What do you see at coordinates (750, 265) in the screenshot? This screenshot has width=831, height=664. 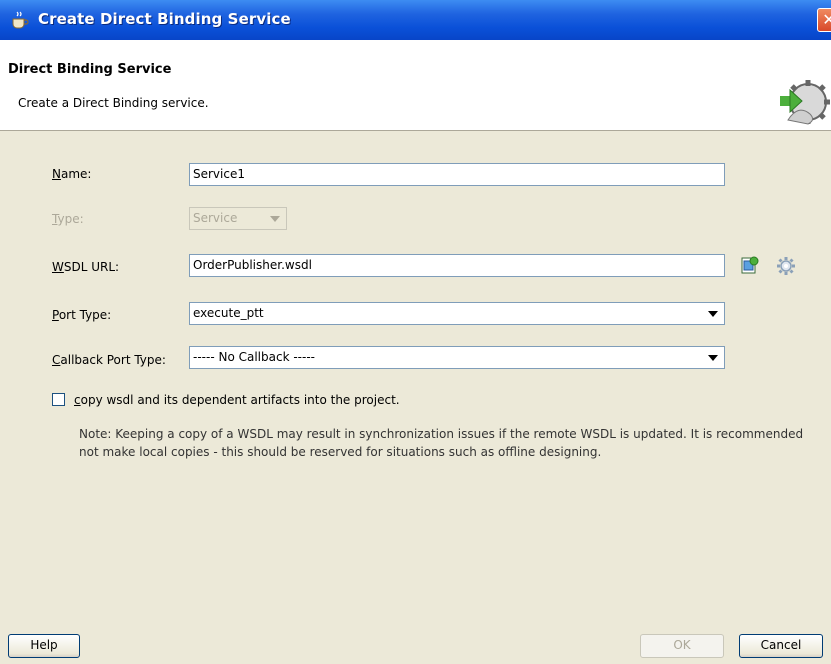 I see `find-service-icon` at bounding box center [750, 265].